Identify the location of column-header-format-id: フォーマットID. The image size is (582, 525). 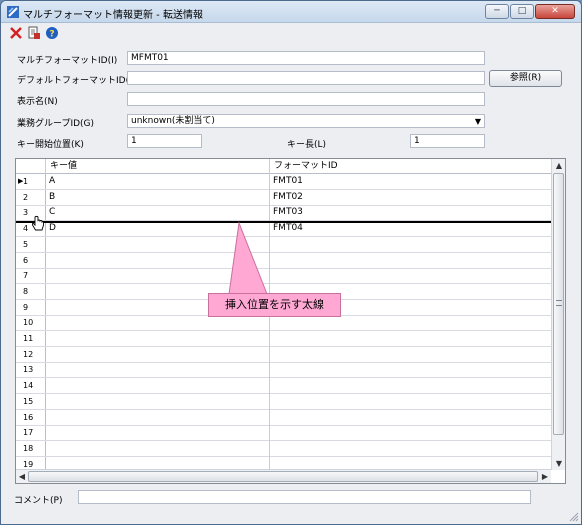
(410, 166).